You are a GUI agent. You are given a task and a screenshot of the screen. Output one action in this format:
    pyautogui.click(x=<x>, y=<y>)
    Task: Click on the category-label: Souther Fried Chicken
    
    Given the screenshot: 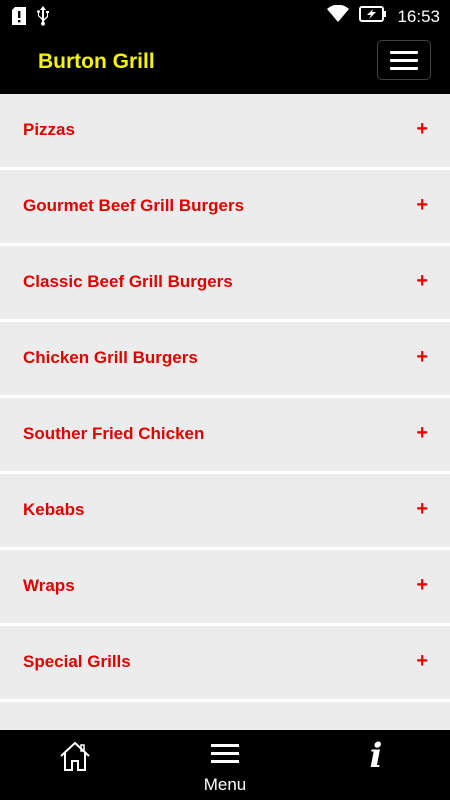 What is the action you would take?
    pyautogui.click(x=114, y=433)
    